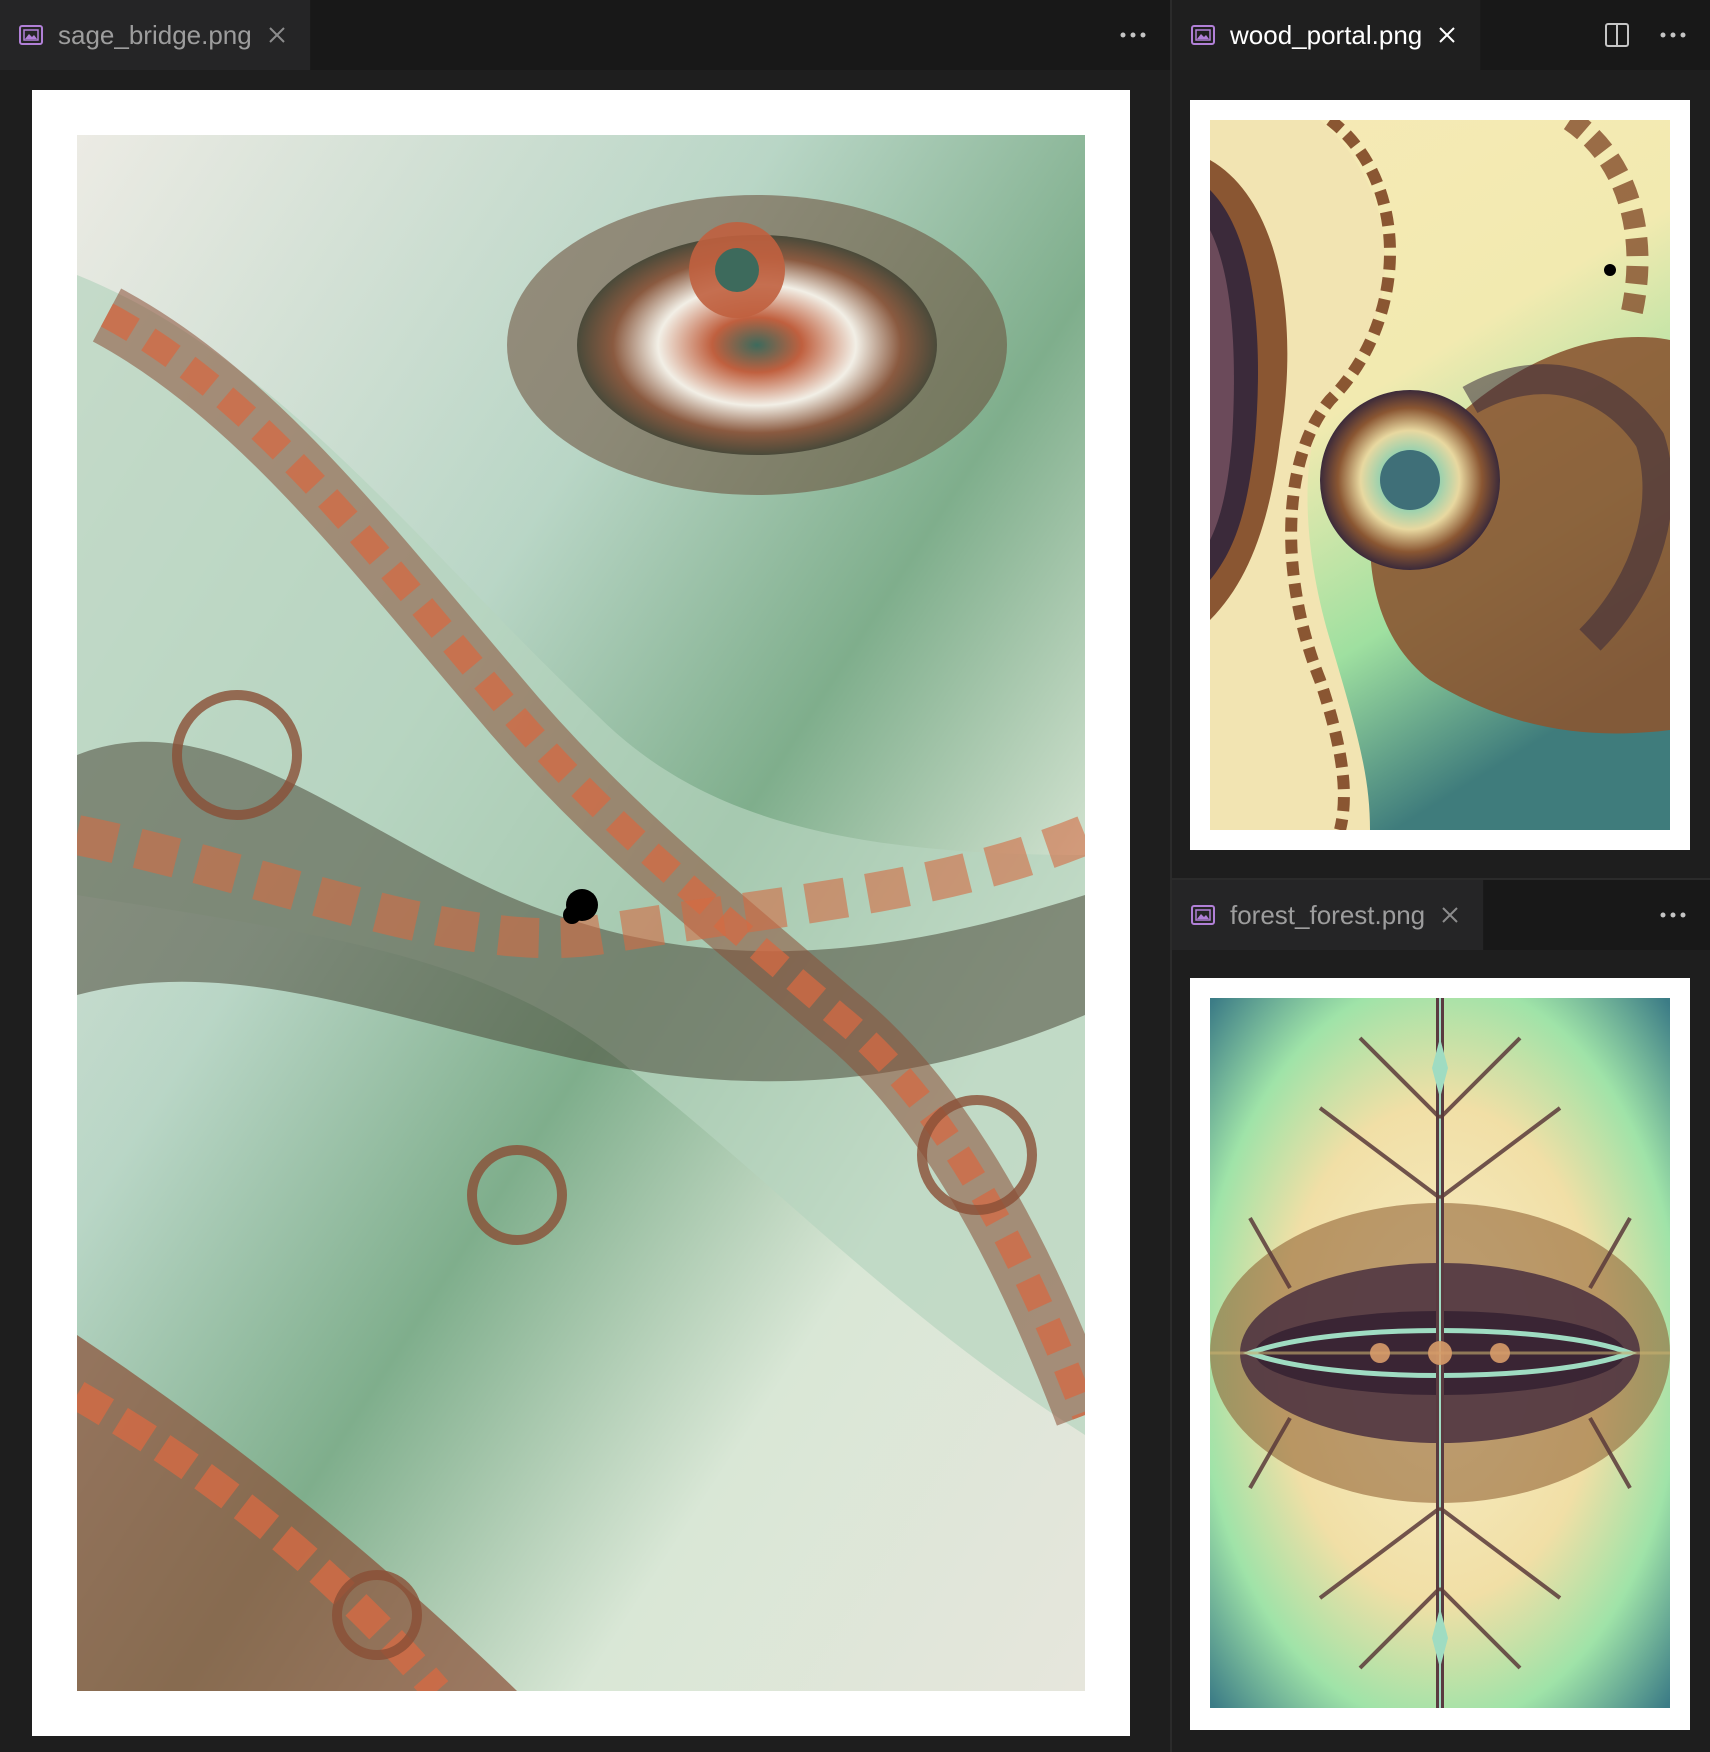 The width and height of the screenshot is (1710, 1752). I want to click on tab-label: forest_forest.png, so click(1328, 914).